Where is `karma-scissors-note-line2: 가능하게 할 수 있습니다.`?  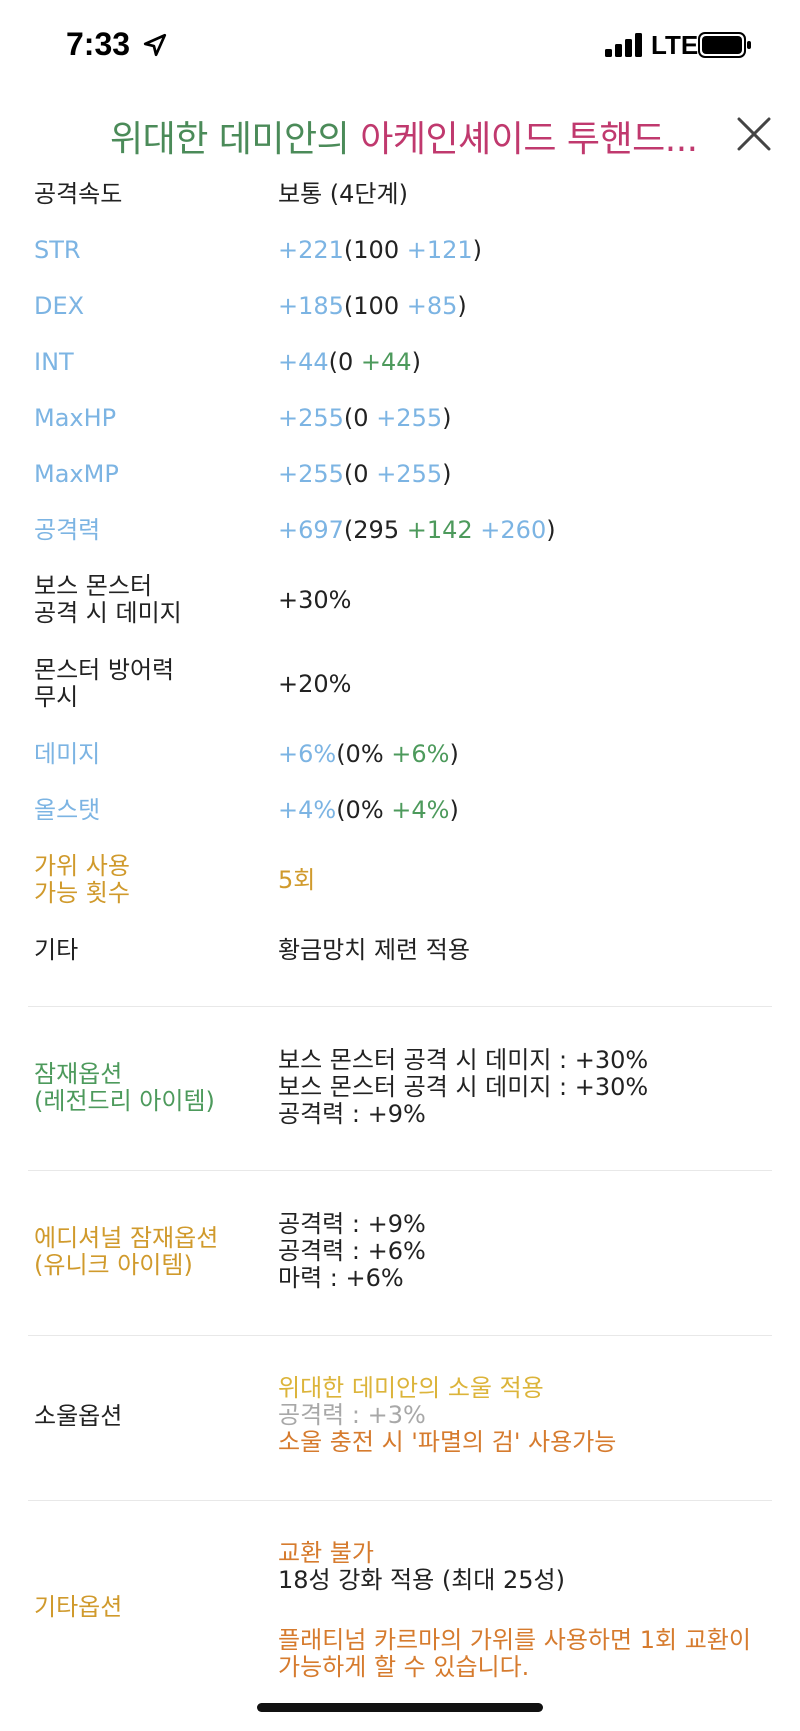 karma-scissors-note-line2: 가능하게 할 수 있습니다. is located at coordinates (404, 1667).